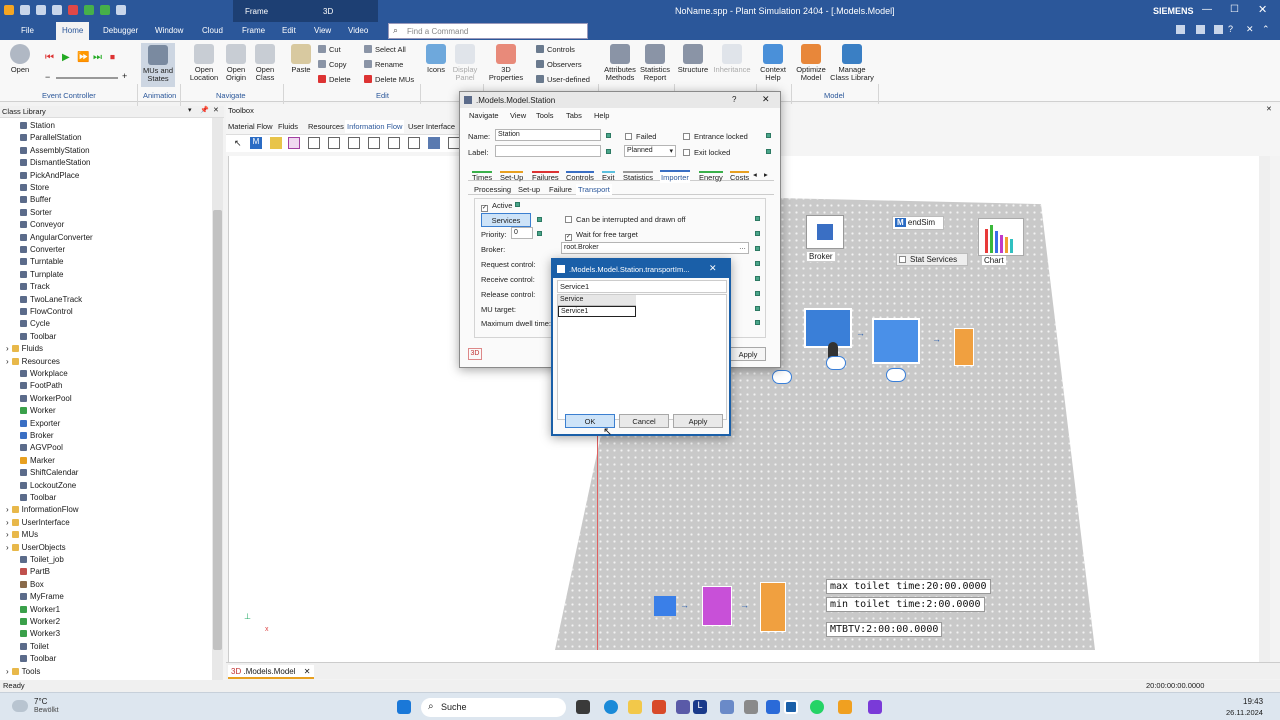 The image size is (1280, 720). Describe the element at coordinates (1218, 29) in the screenshot. I see `window-restore-icon` at that location.